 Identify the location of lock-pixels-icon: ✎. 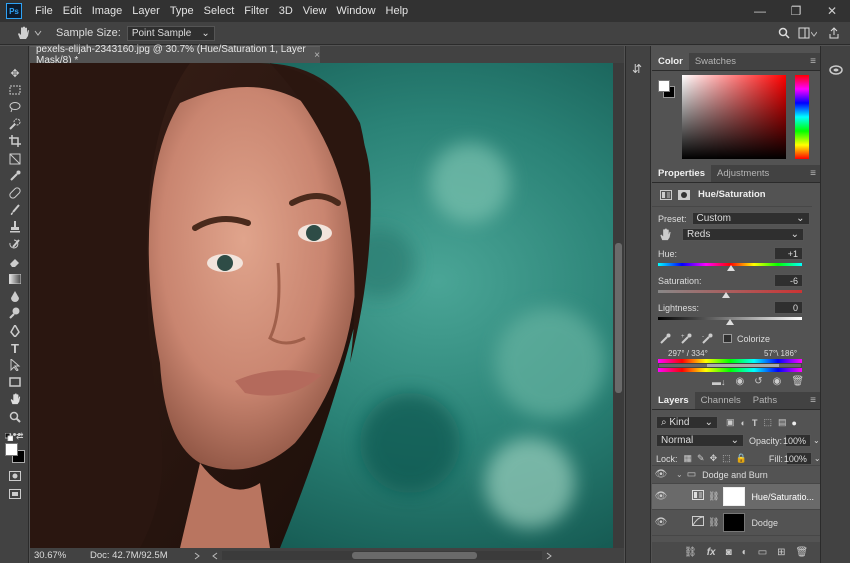
(701, 458).